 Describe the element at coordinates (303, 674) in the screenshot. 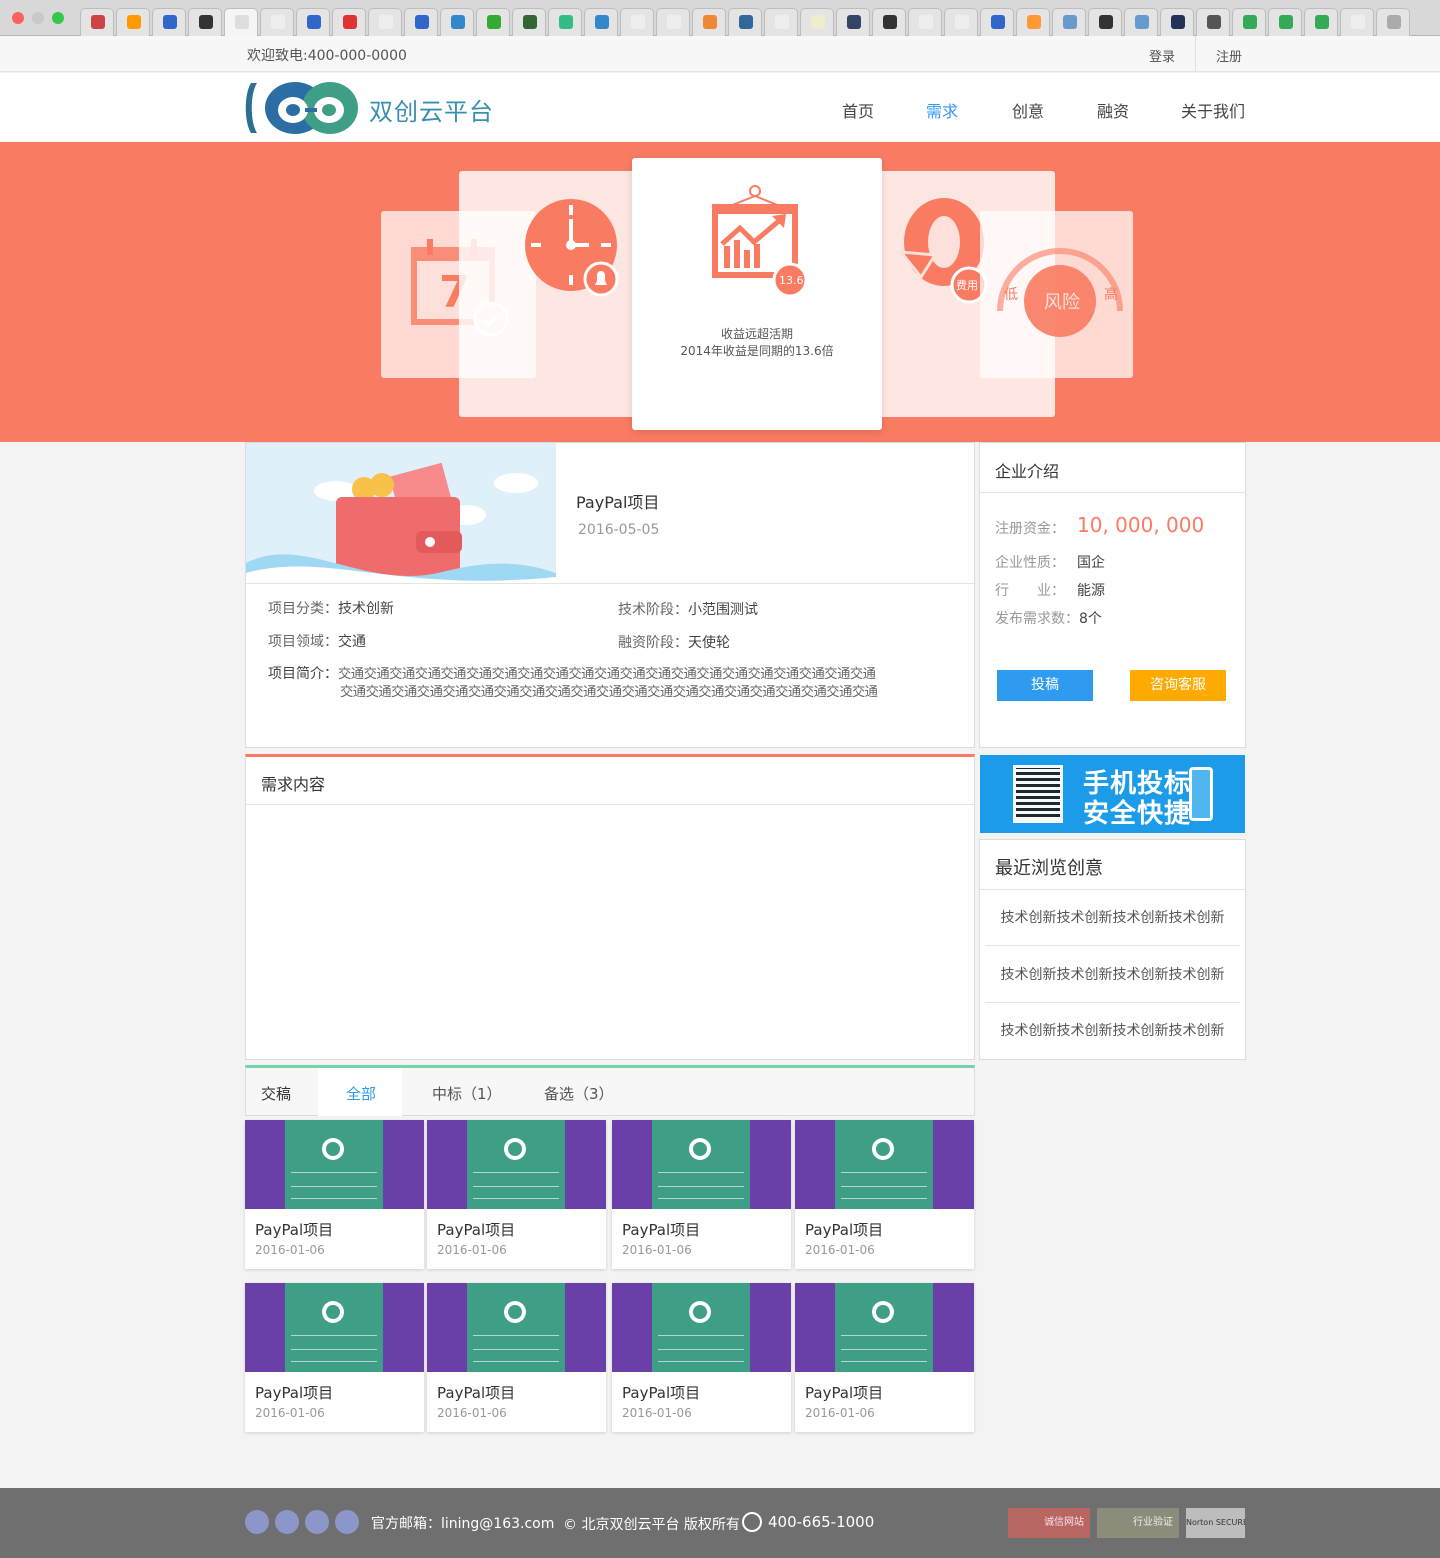

I see `project-intro-label: 项目简介：` at that location.